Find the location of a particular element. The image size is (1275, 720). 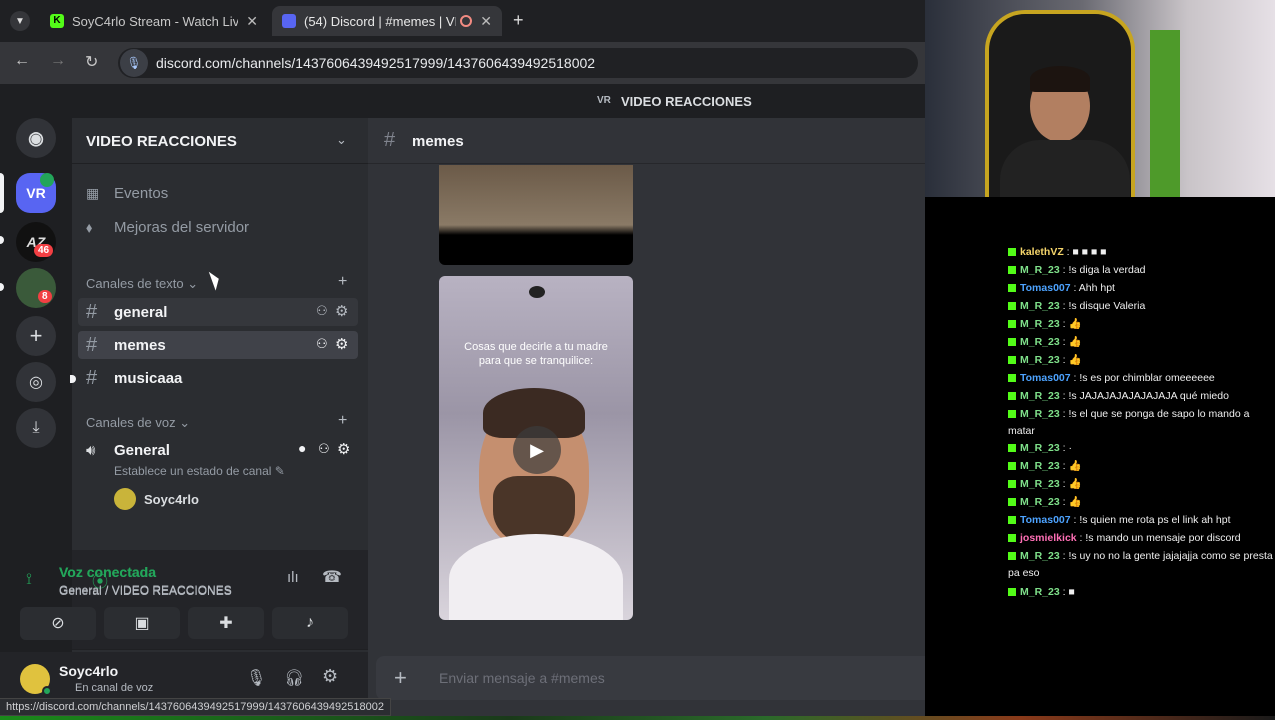

channel-title: memes is located at coordinates (438, 141).